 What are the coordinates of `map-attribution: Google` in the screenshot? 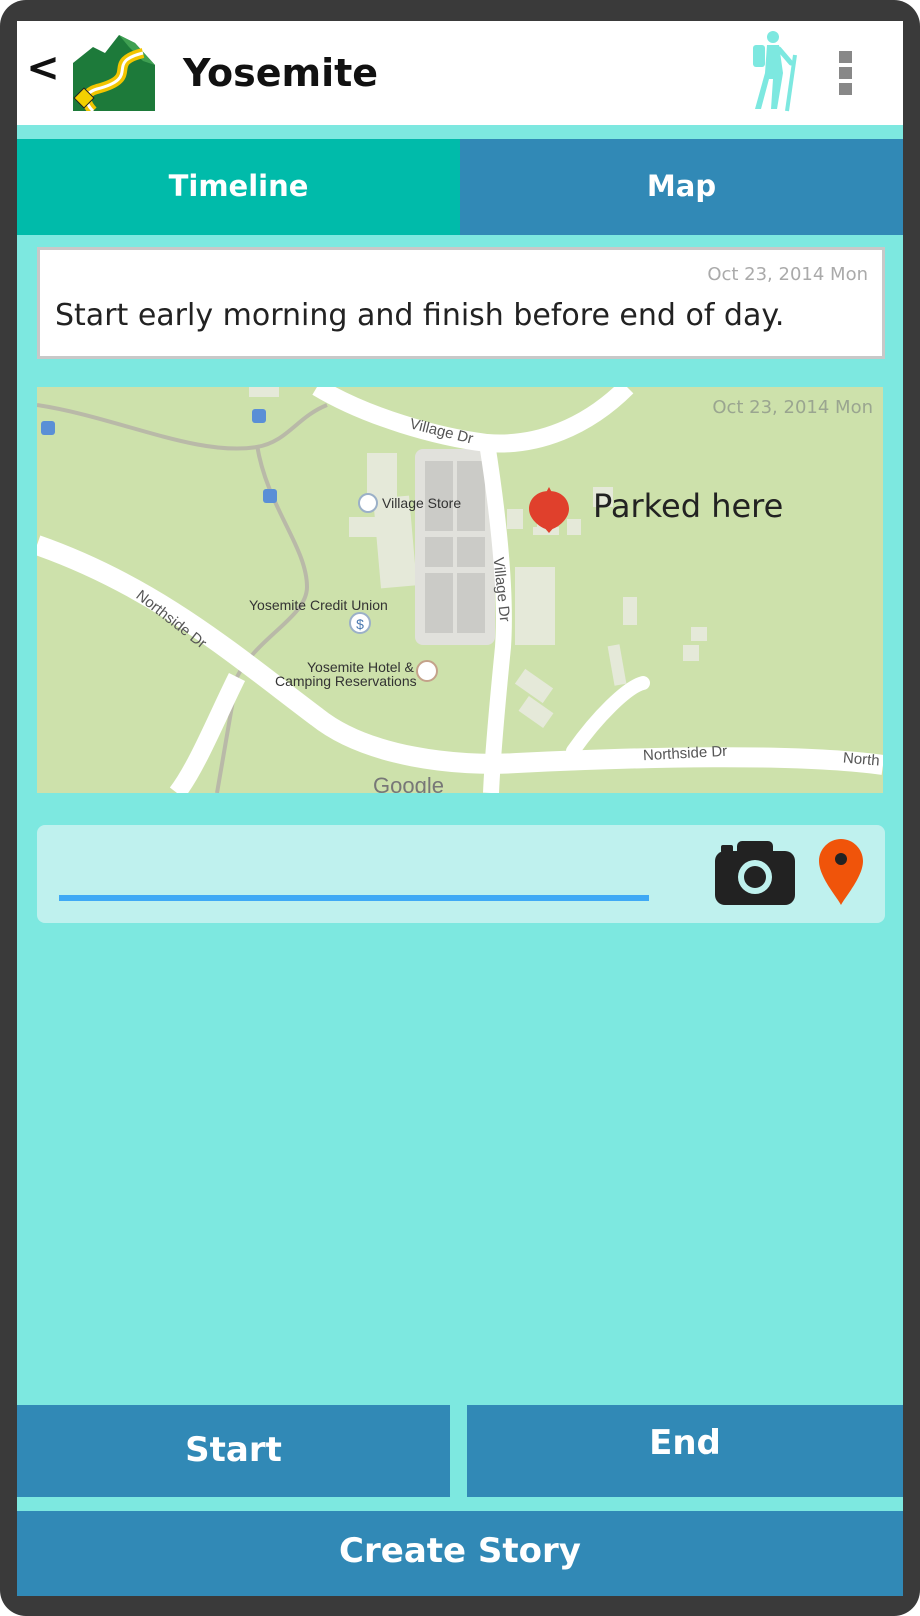 It's located at (408, 783).